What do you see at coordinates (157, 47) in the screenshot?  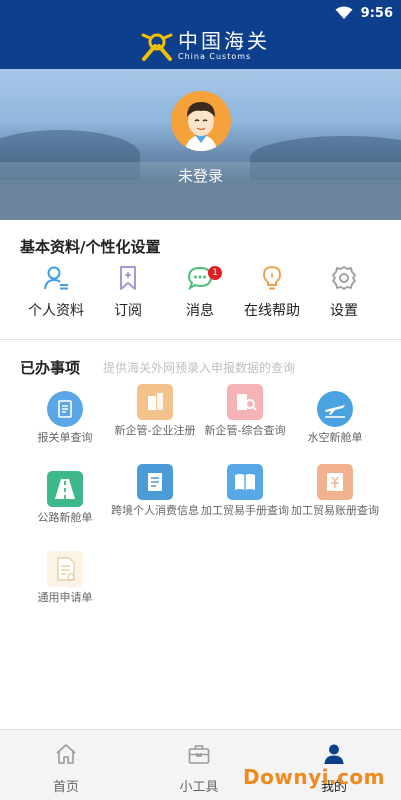 I see `customs-emblem-icon` at bounding box center [157, 47].